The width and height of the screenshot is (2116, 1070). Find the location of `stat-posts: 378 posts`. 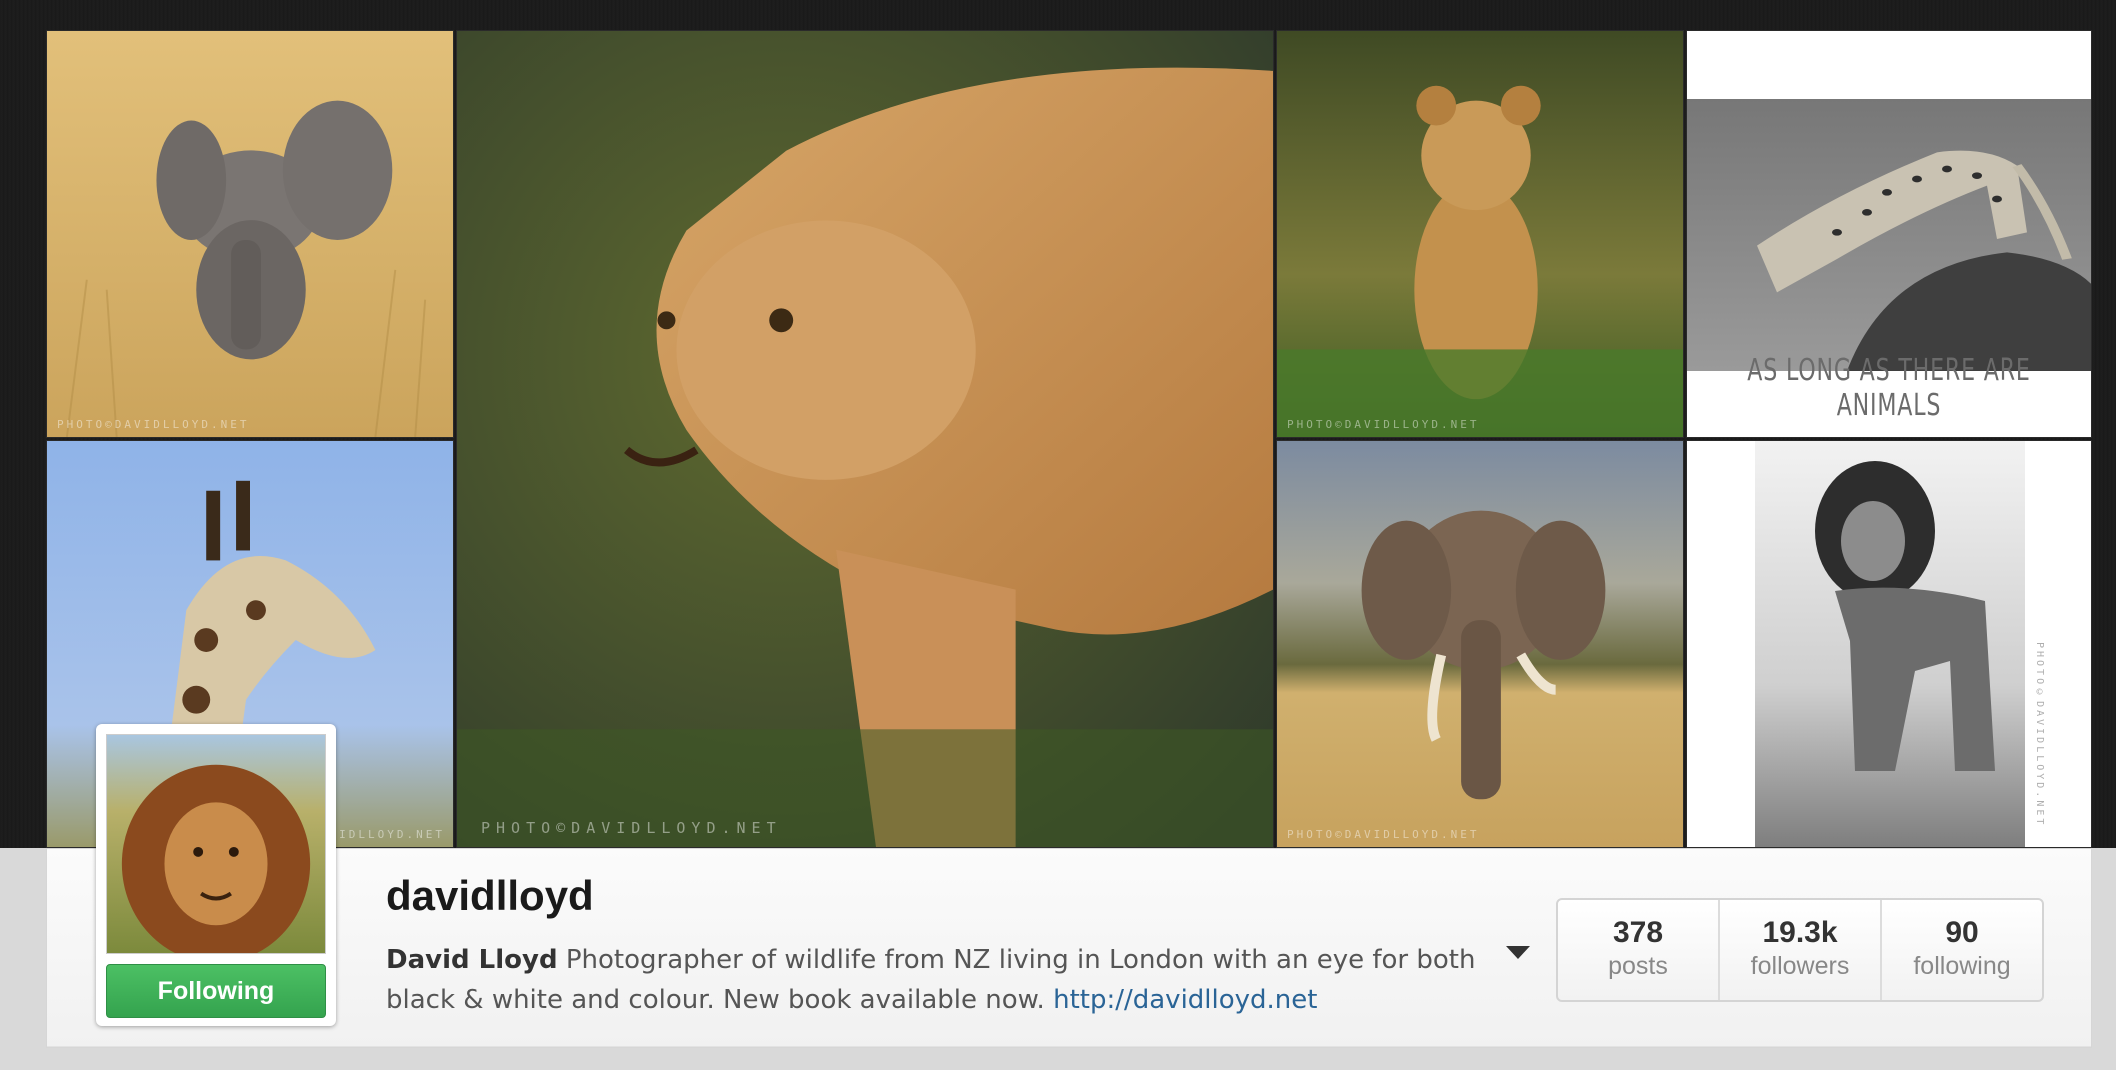

stat-posts: 378 posts is located at coordinates (1638, 950).